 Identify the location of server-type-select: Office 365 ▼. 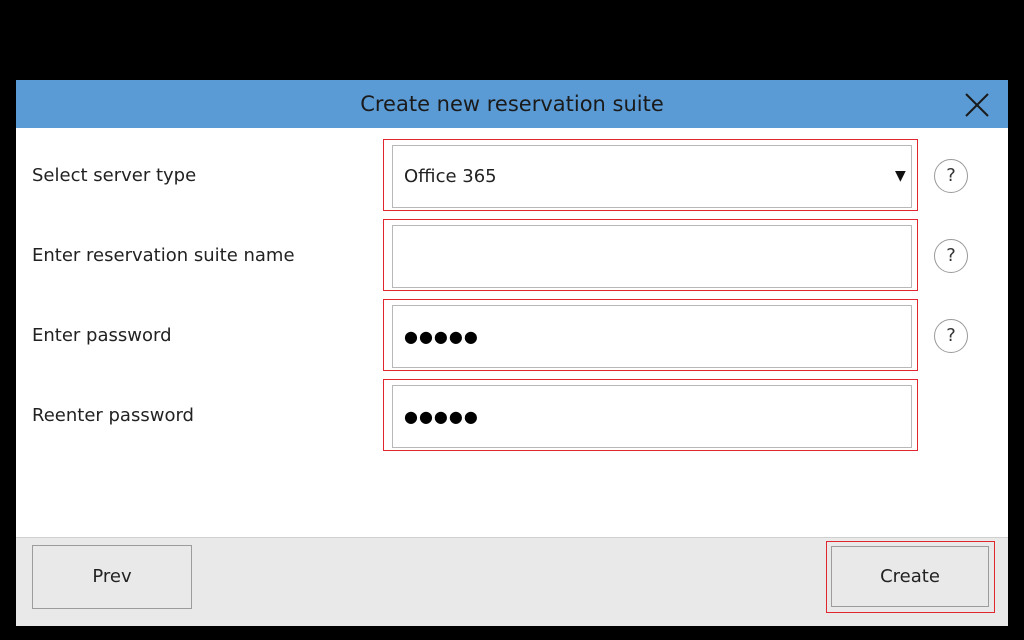
(652, 176).